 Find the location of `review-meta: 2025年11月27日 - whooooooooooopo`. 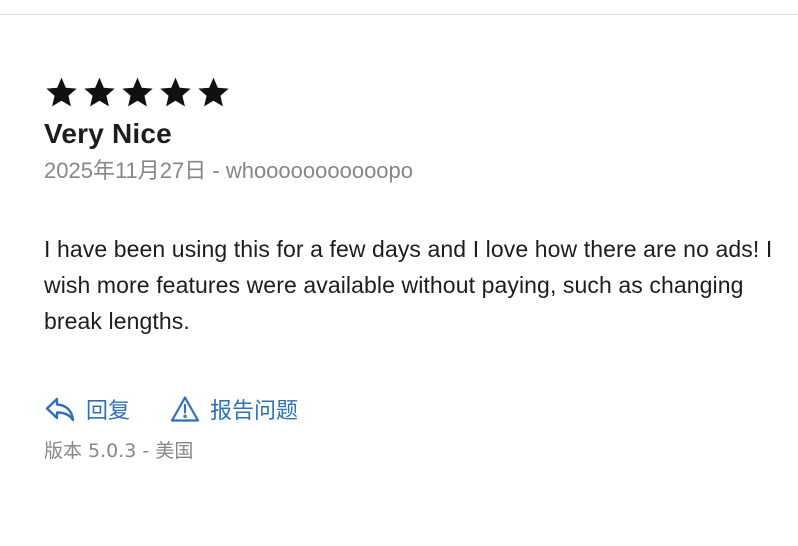

review-meta: 2025年11月27日 - whooooooooooopo is located at coordinates (414, 171).